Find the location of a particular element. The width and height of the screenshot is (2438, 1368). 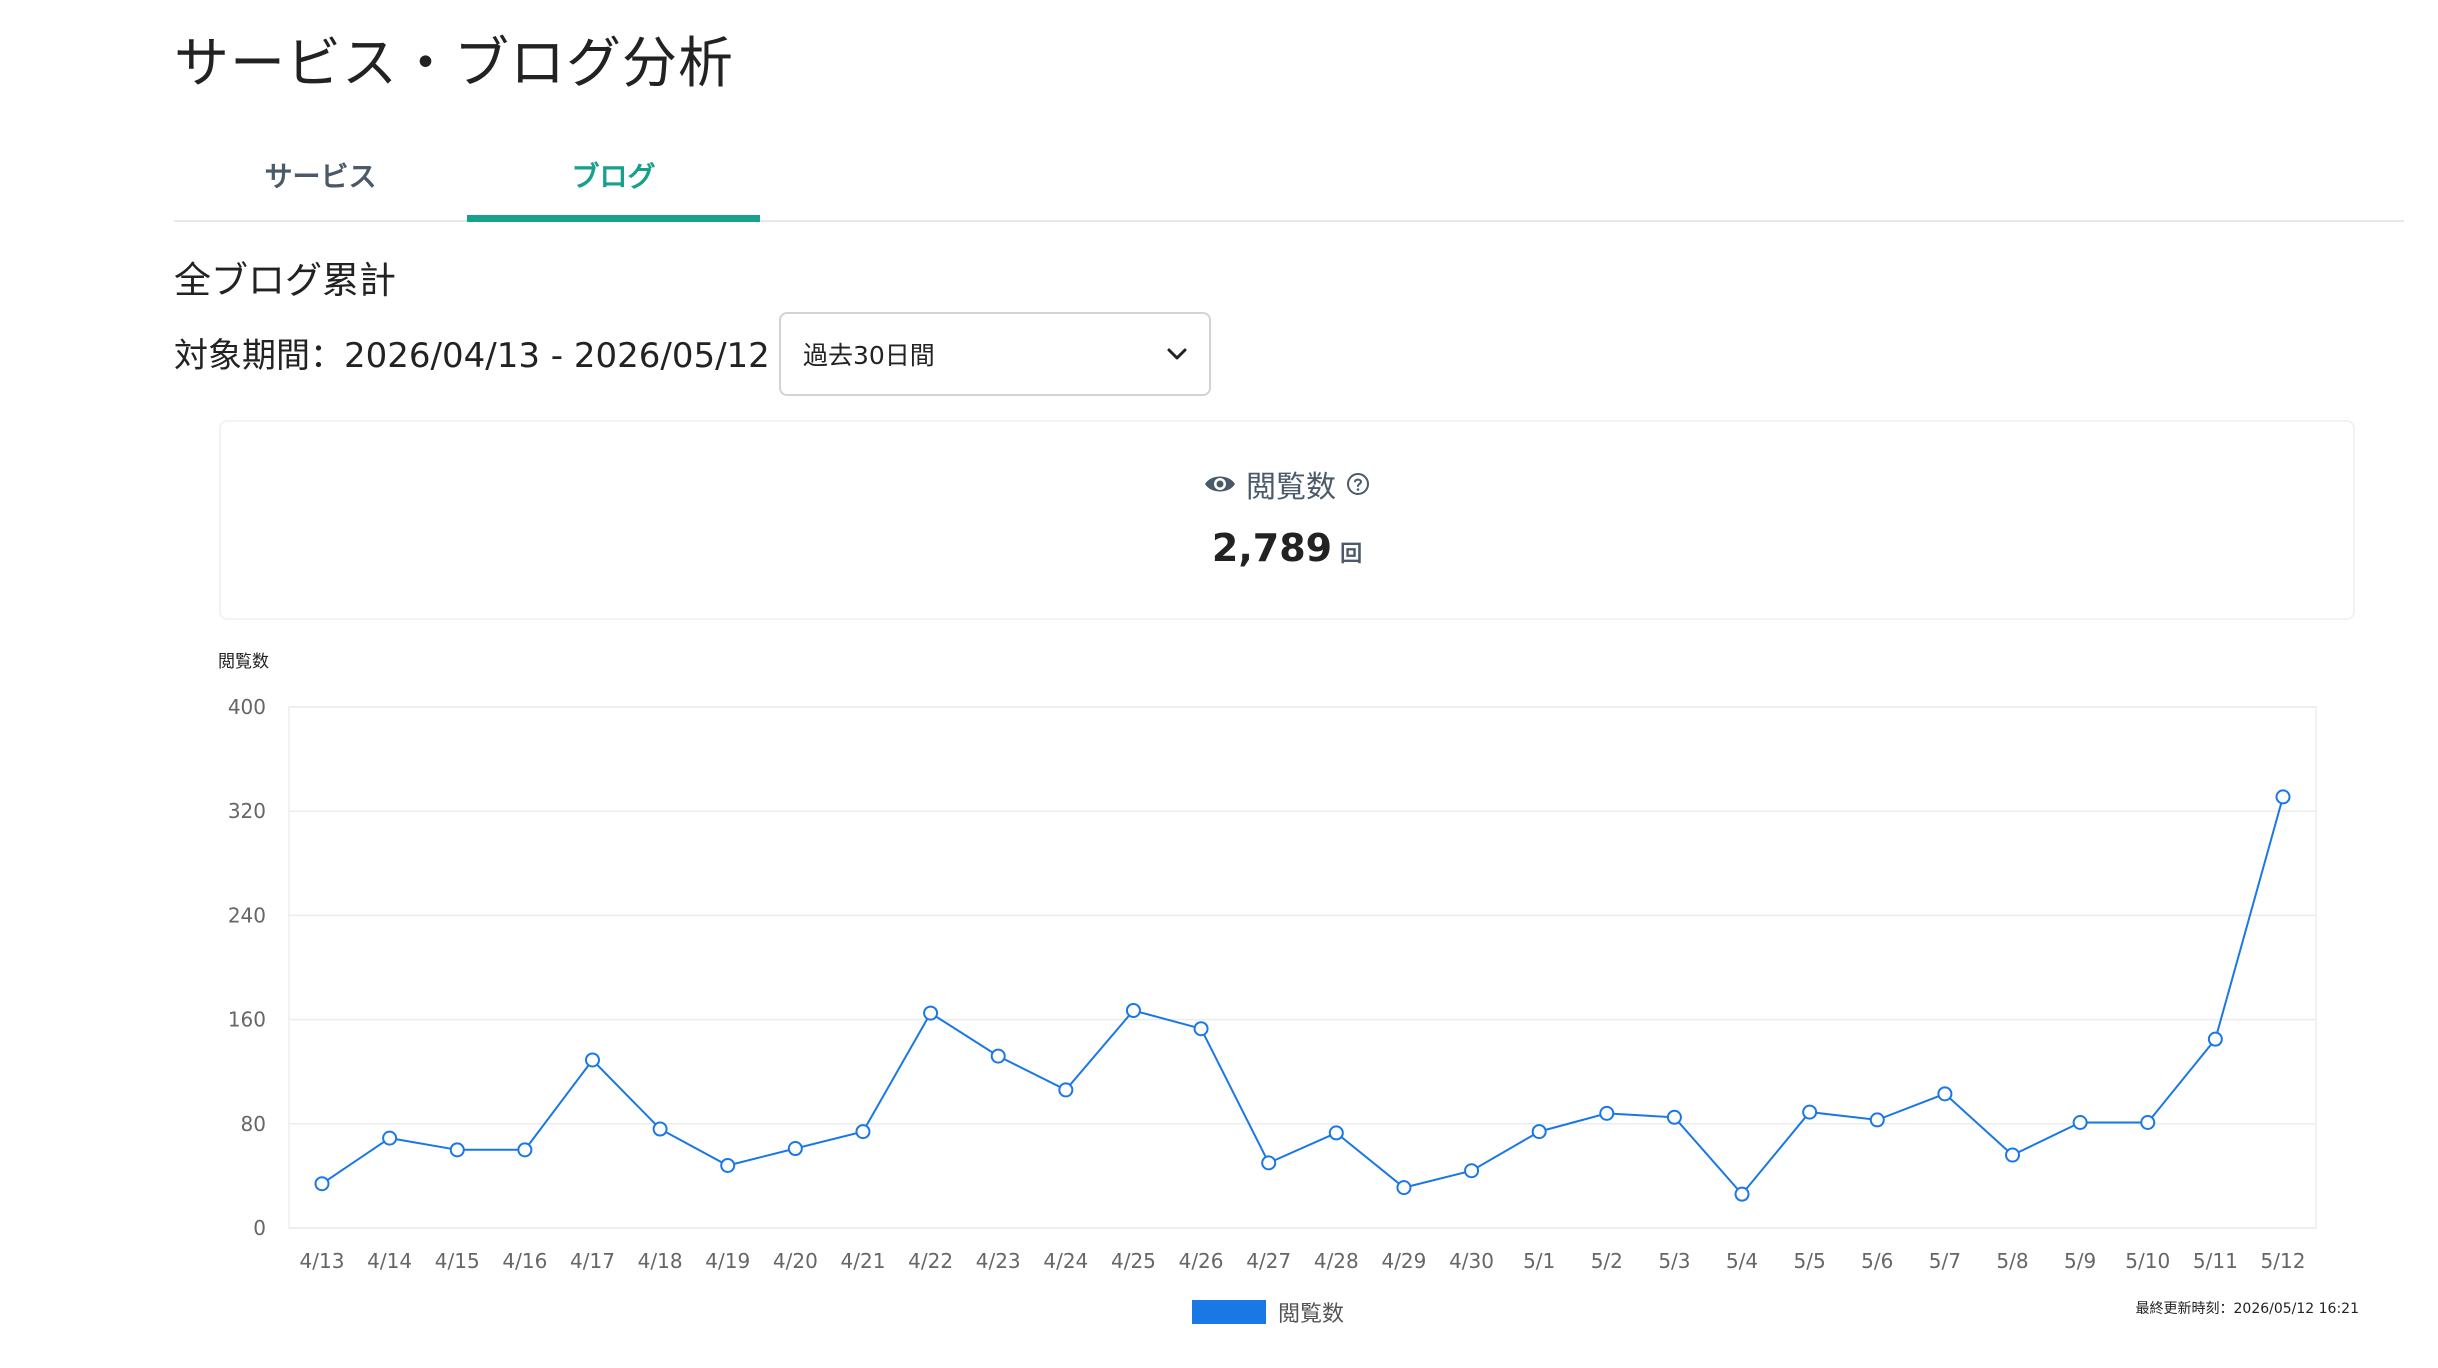

x-tick-label: 5/5 is located at coordinates (1810, 1261).